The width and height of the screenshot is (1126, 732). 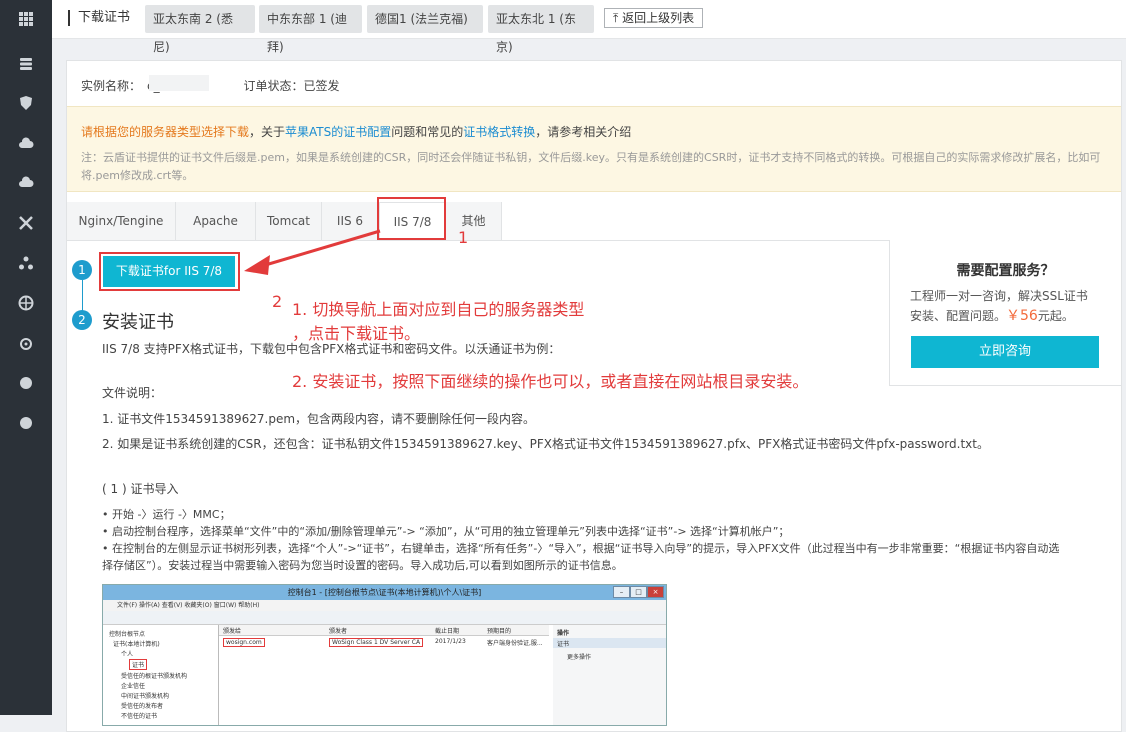 What do you see at coordinates (616, 18) in the screenshot?
I see `back-icon: ⤒` at bounding box center [616, 18].